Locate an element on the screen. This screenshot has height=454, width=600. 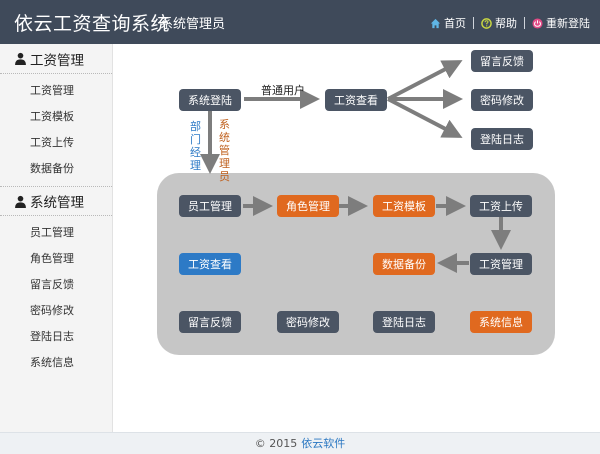
copyright-text: © 2015 is located at coordinates (276, 443).